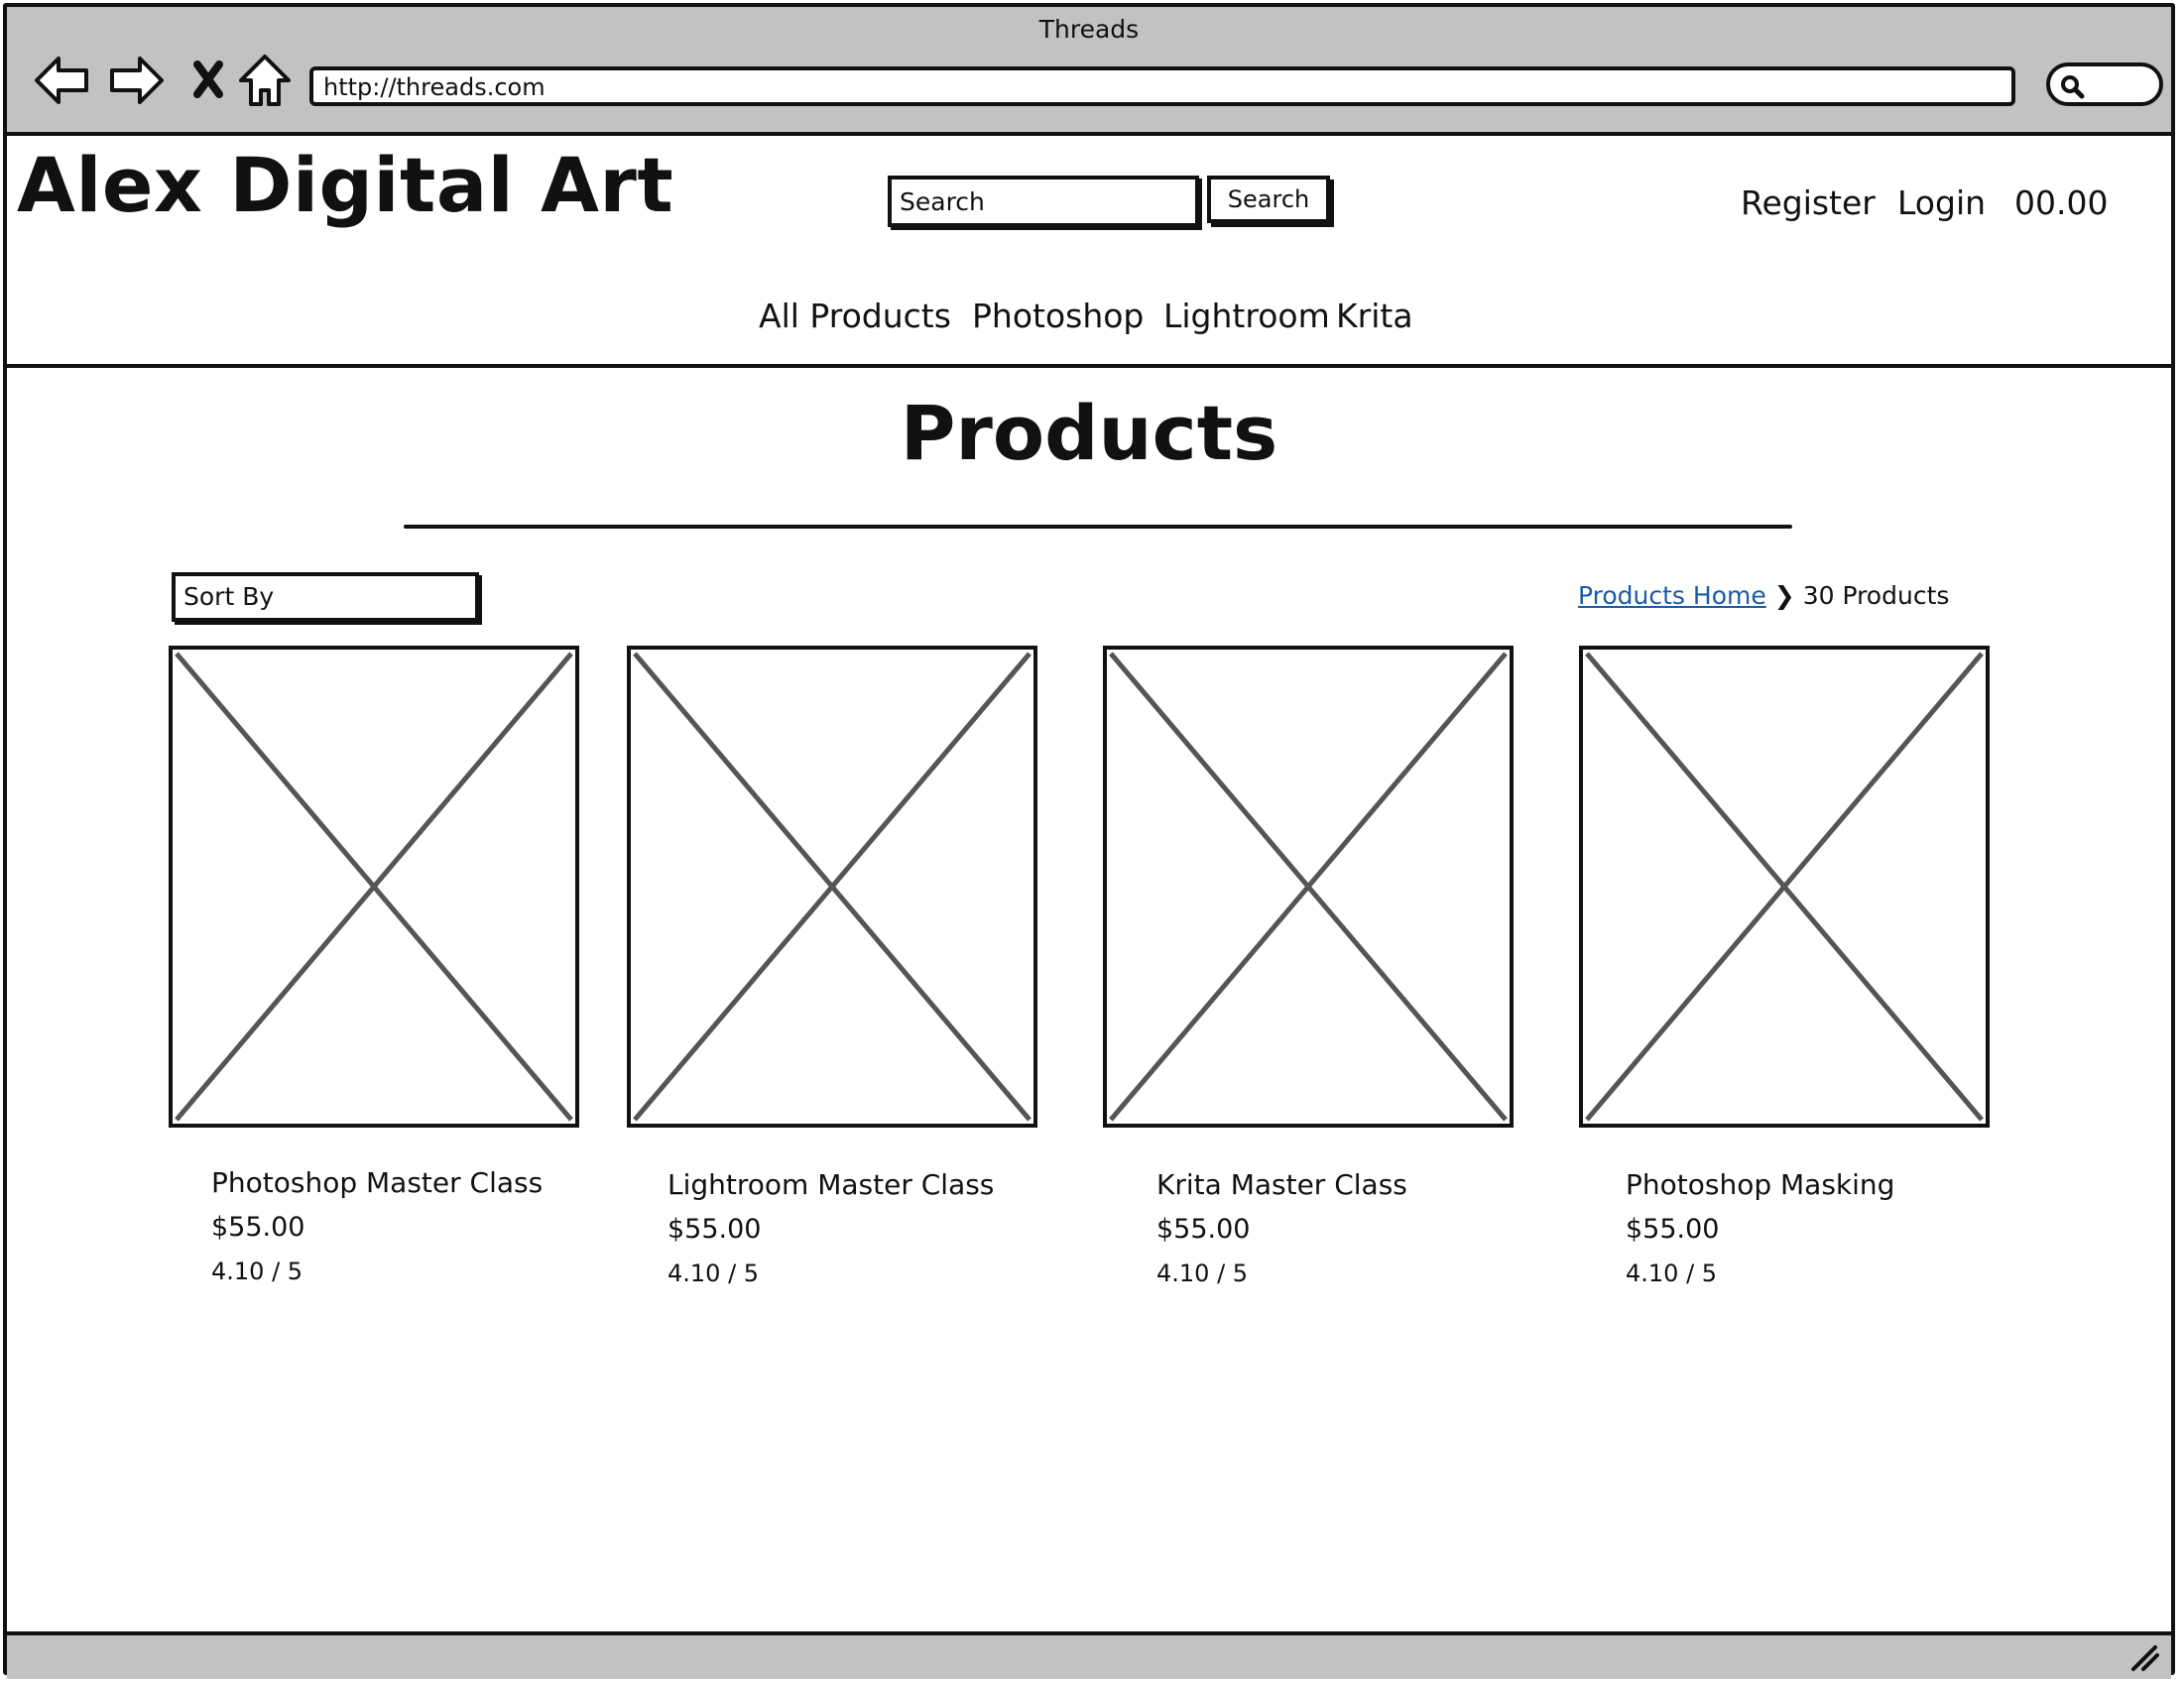 The image size is (2184, 1682). What do you see at coordinates (830, 1185) in the screenshot?
I see `product-name: Lightroom Master Class` at bounding box center [830, 1185].